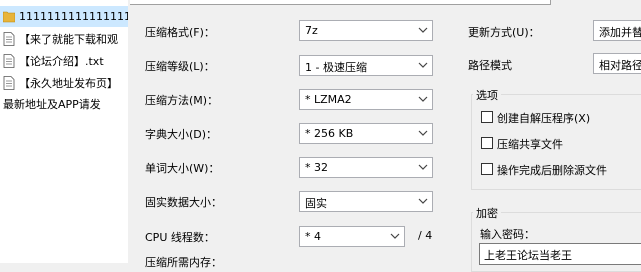 The height and width of the screenshot is (272, 641). What do you see at coordinates (487, 117) in the screenshot?
I see `sfx-checkbox` at bounding box center [487, 117].